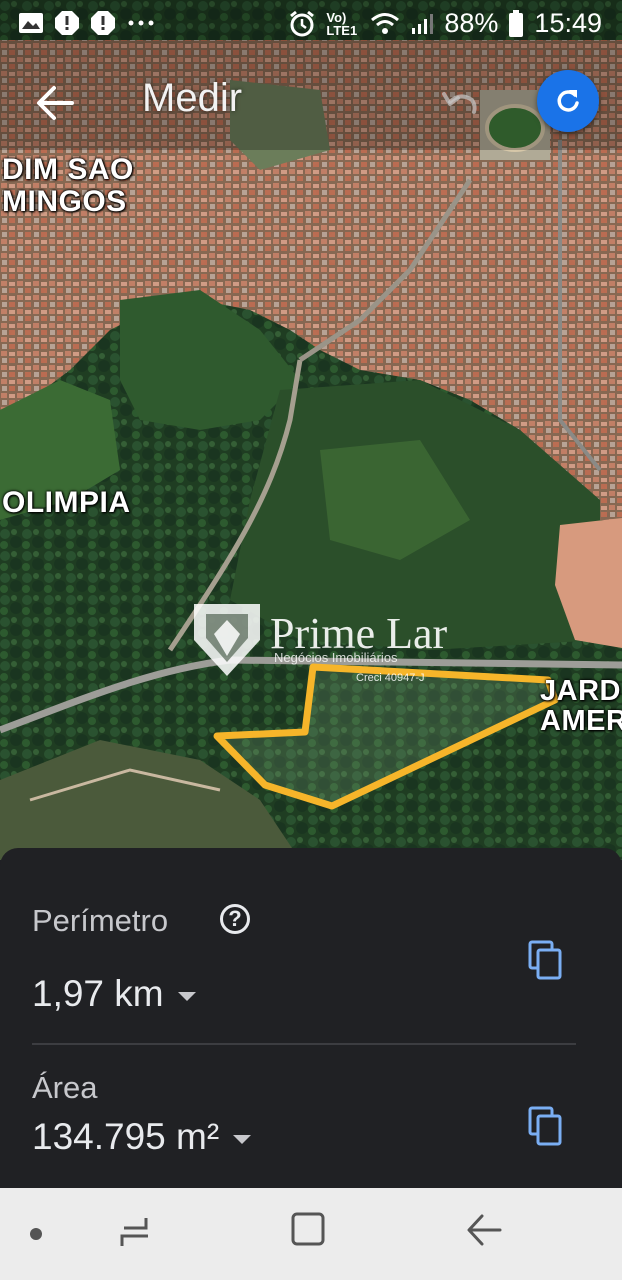 Image resolution: width=622 pixels, height=1280 pixels. I want to click on clock: 15:49, so click(568, 23).